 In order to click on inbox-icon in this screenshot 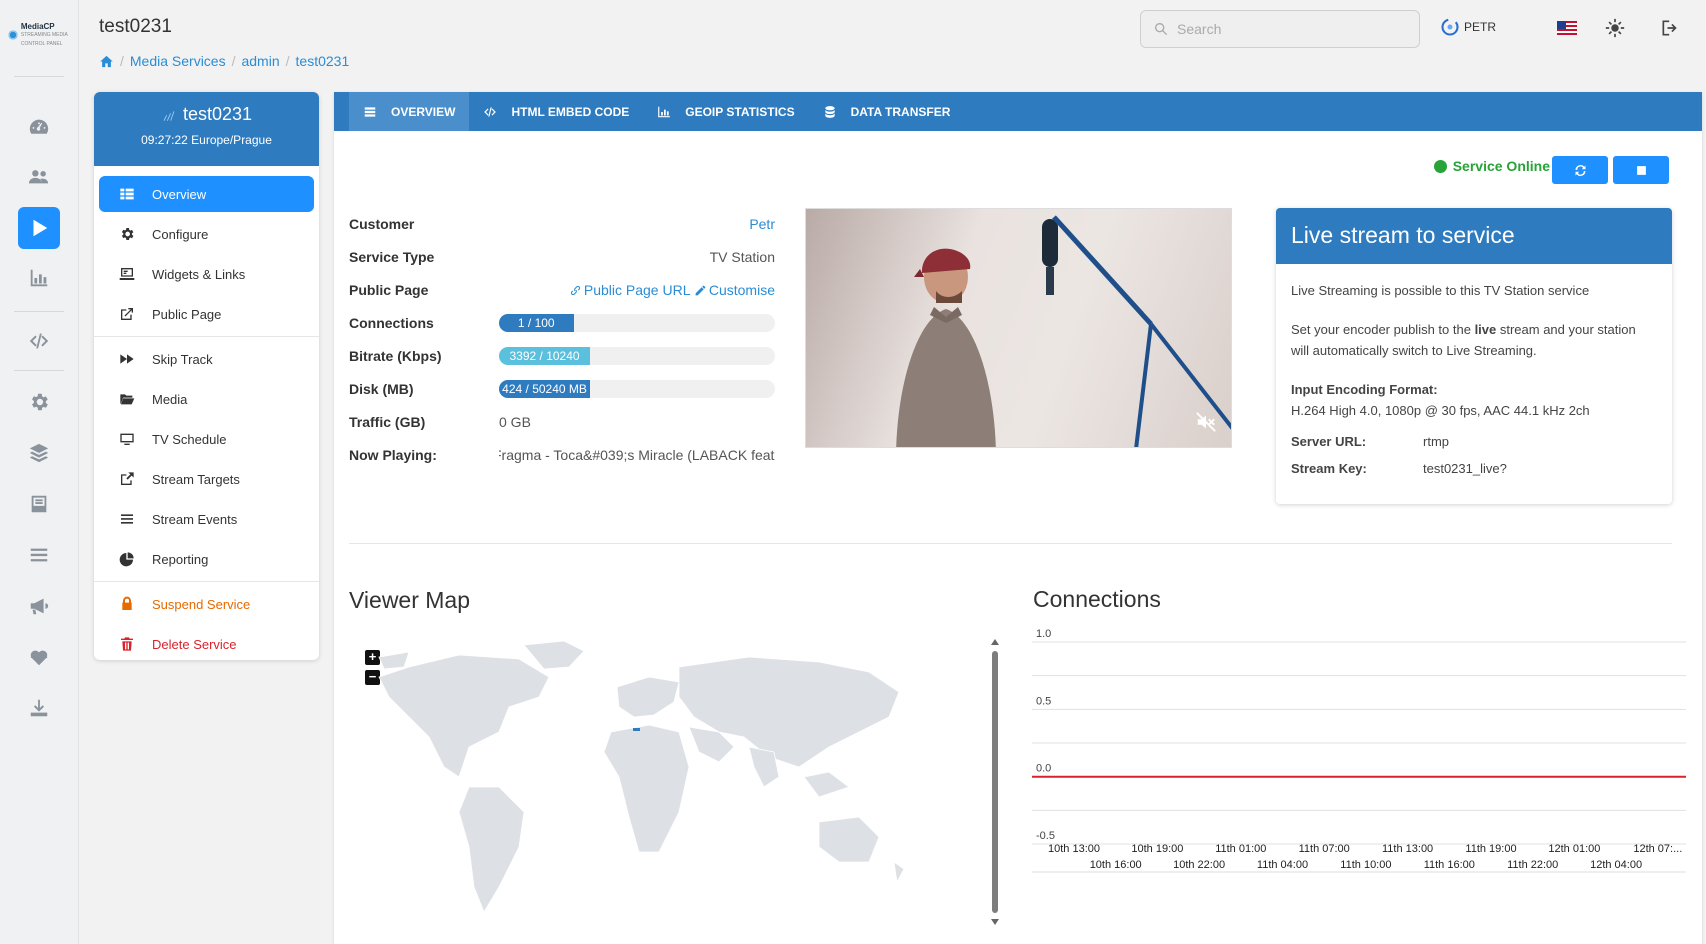, I will do `click(39, 504)`.